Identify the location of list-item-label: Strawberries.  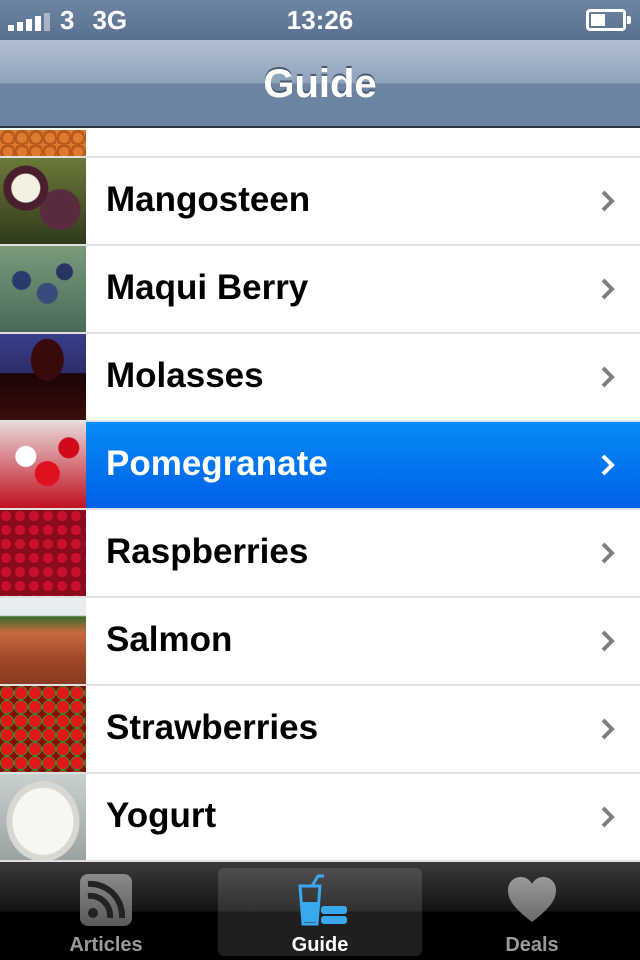
(212, 727).